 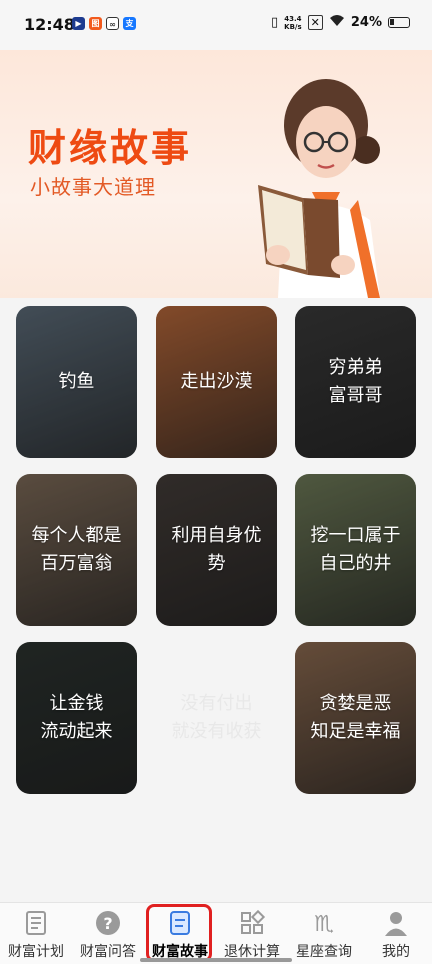 I want to click on story-card-label: 让金钱 流动起来, so click(x=76, y=717).